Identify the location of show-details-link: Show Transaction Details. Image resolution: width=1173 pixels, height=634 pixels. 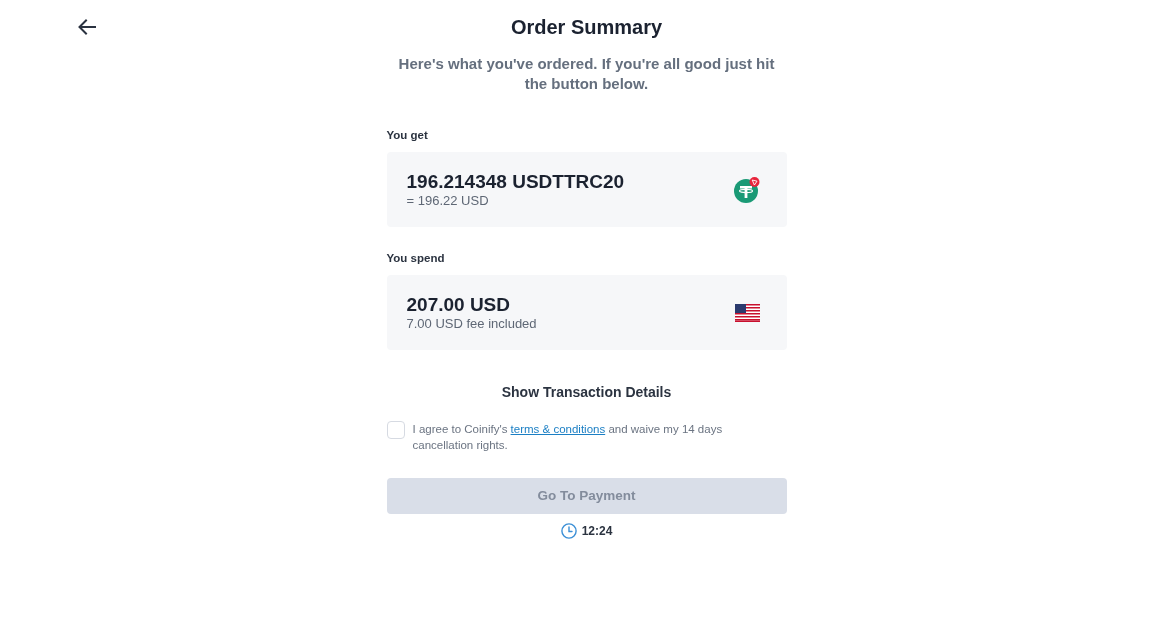
(586, 392).